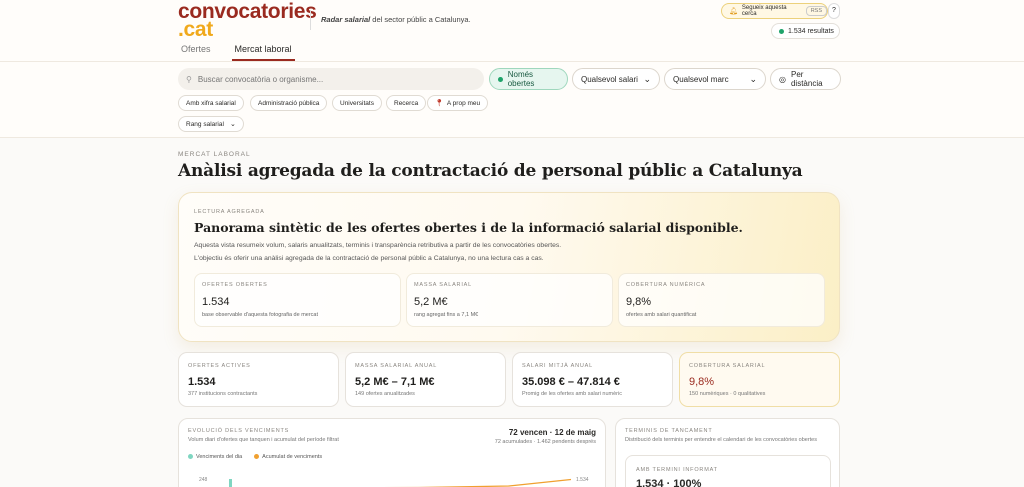 The height and width of the screenshot is (487, 1024). I want to click on rss-badge: RSS, so click(816, 11).